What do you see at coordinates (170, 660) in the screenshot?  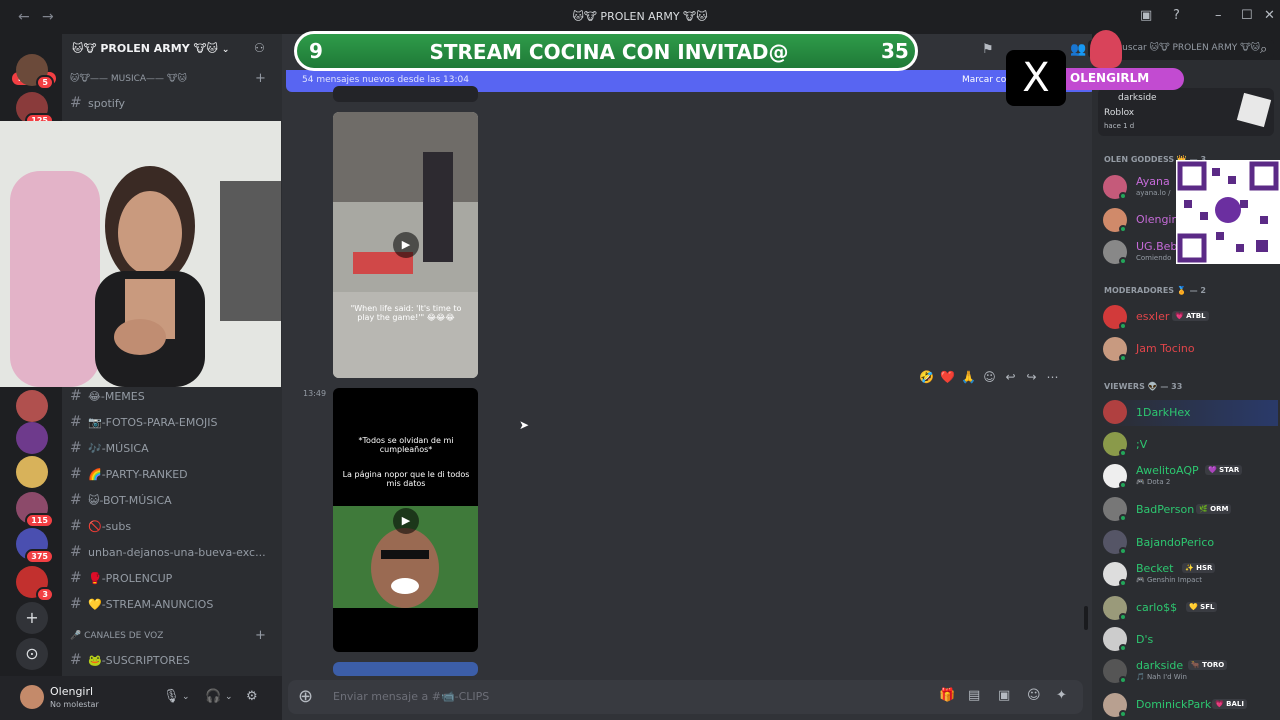 I see `voice-channel-suscriptores: # 🐸-SUSCRIPTORES` at bounding box center [170, 660].